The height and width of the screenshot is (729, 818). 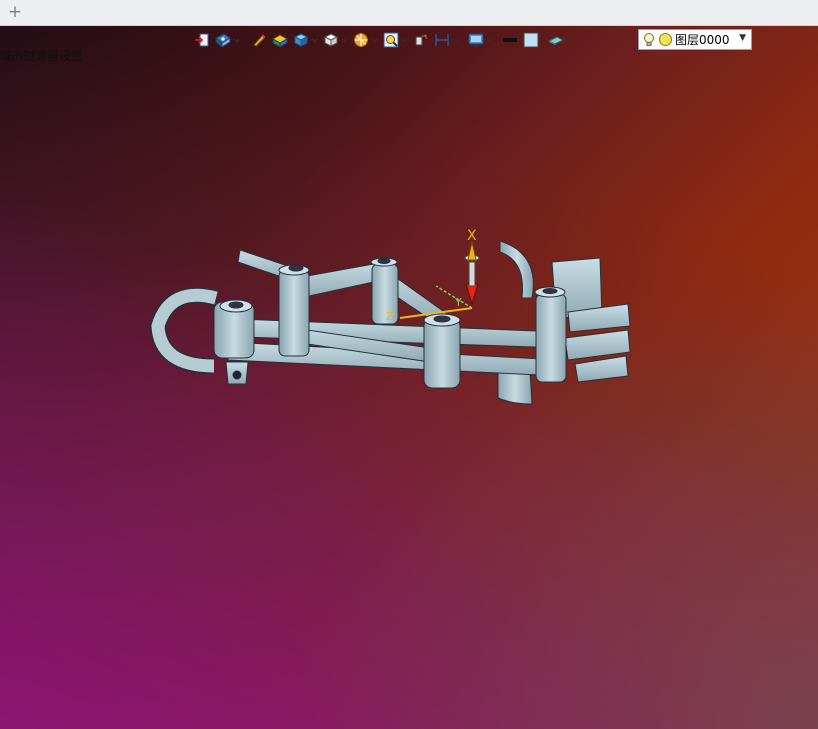 What do you see at coordinates (15, 12) in the screenshot?
I see `add-tab-button: +` at bounding box center [15, 12].